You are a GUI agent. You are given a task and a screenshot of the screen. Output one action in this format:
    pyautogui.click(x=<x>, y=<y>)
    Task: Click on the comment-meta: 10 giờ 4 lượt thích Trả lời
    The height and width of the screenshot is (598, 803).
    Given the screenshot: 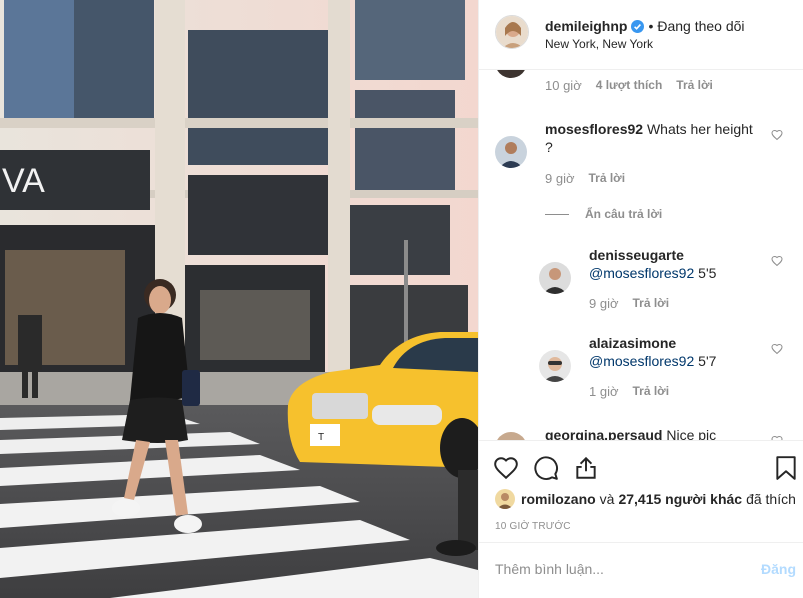 What is the action you would take?
    pyautogui.click(x=629, y=85)
    